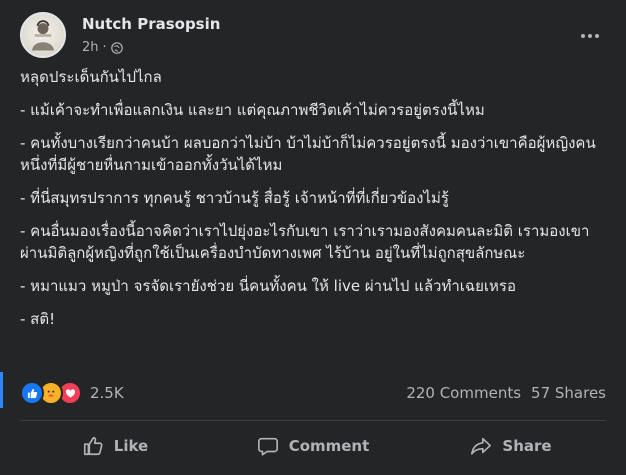 The image size is (626, 475). I want to click on share-label: Share, so click(527, 446).